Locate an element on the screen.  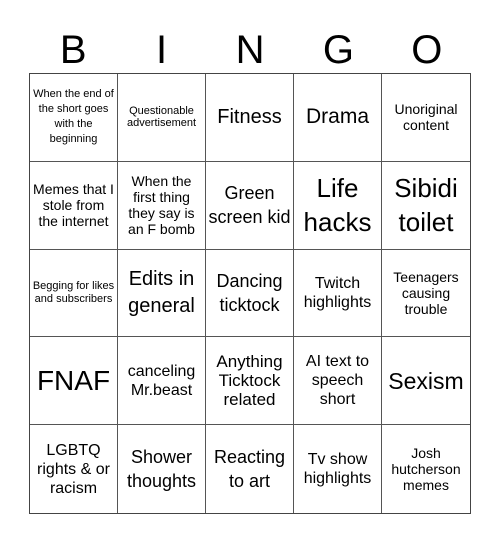
header-letter-g: G is located at coordinates (338, 50).